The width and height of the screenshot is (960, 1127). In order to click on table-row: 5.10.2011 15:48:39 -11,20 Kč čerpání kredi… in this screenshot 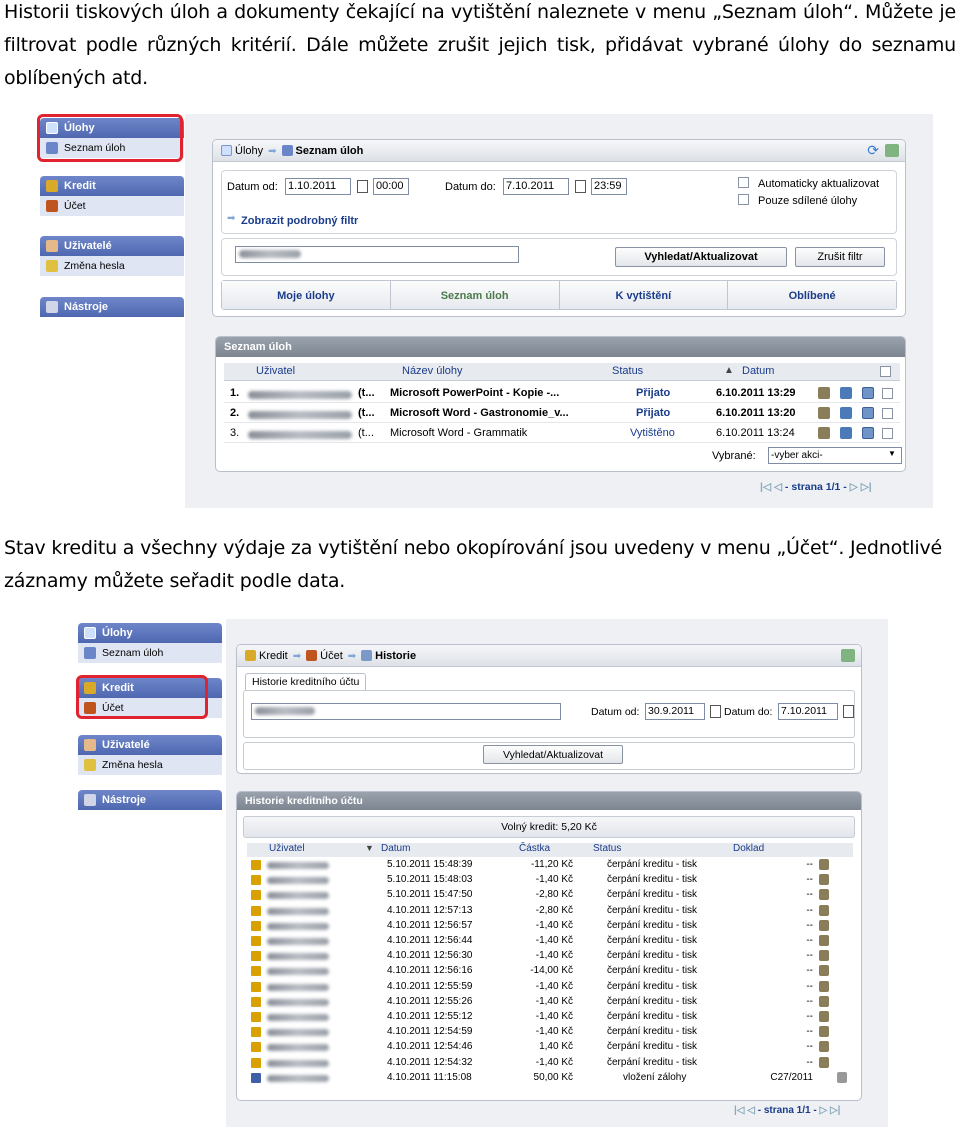, I will do `click(549, 865)`.